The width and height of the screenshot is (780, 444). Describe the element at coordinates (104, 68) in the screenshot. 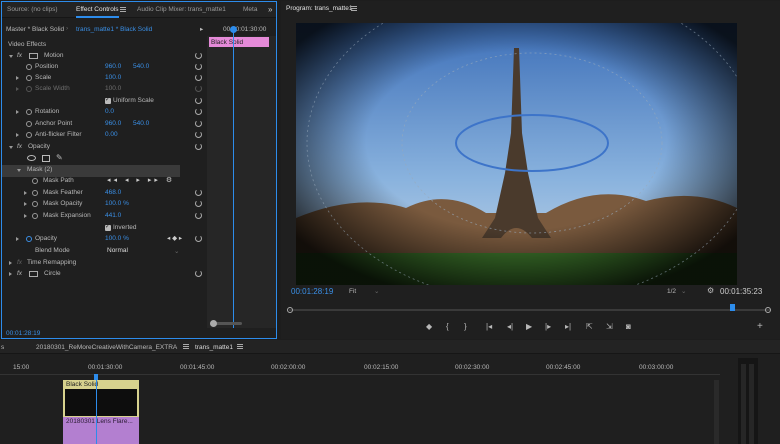

I see `row-position: Position 960.0 540.0` at that location.